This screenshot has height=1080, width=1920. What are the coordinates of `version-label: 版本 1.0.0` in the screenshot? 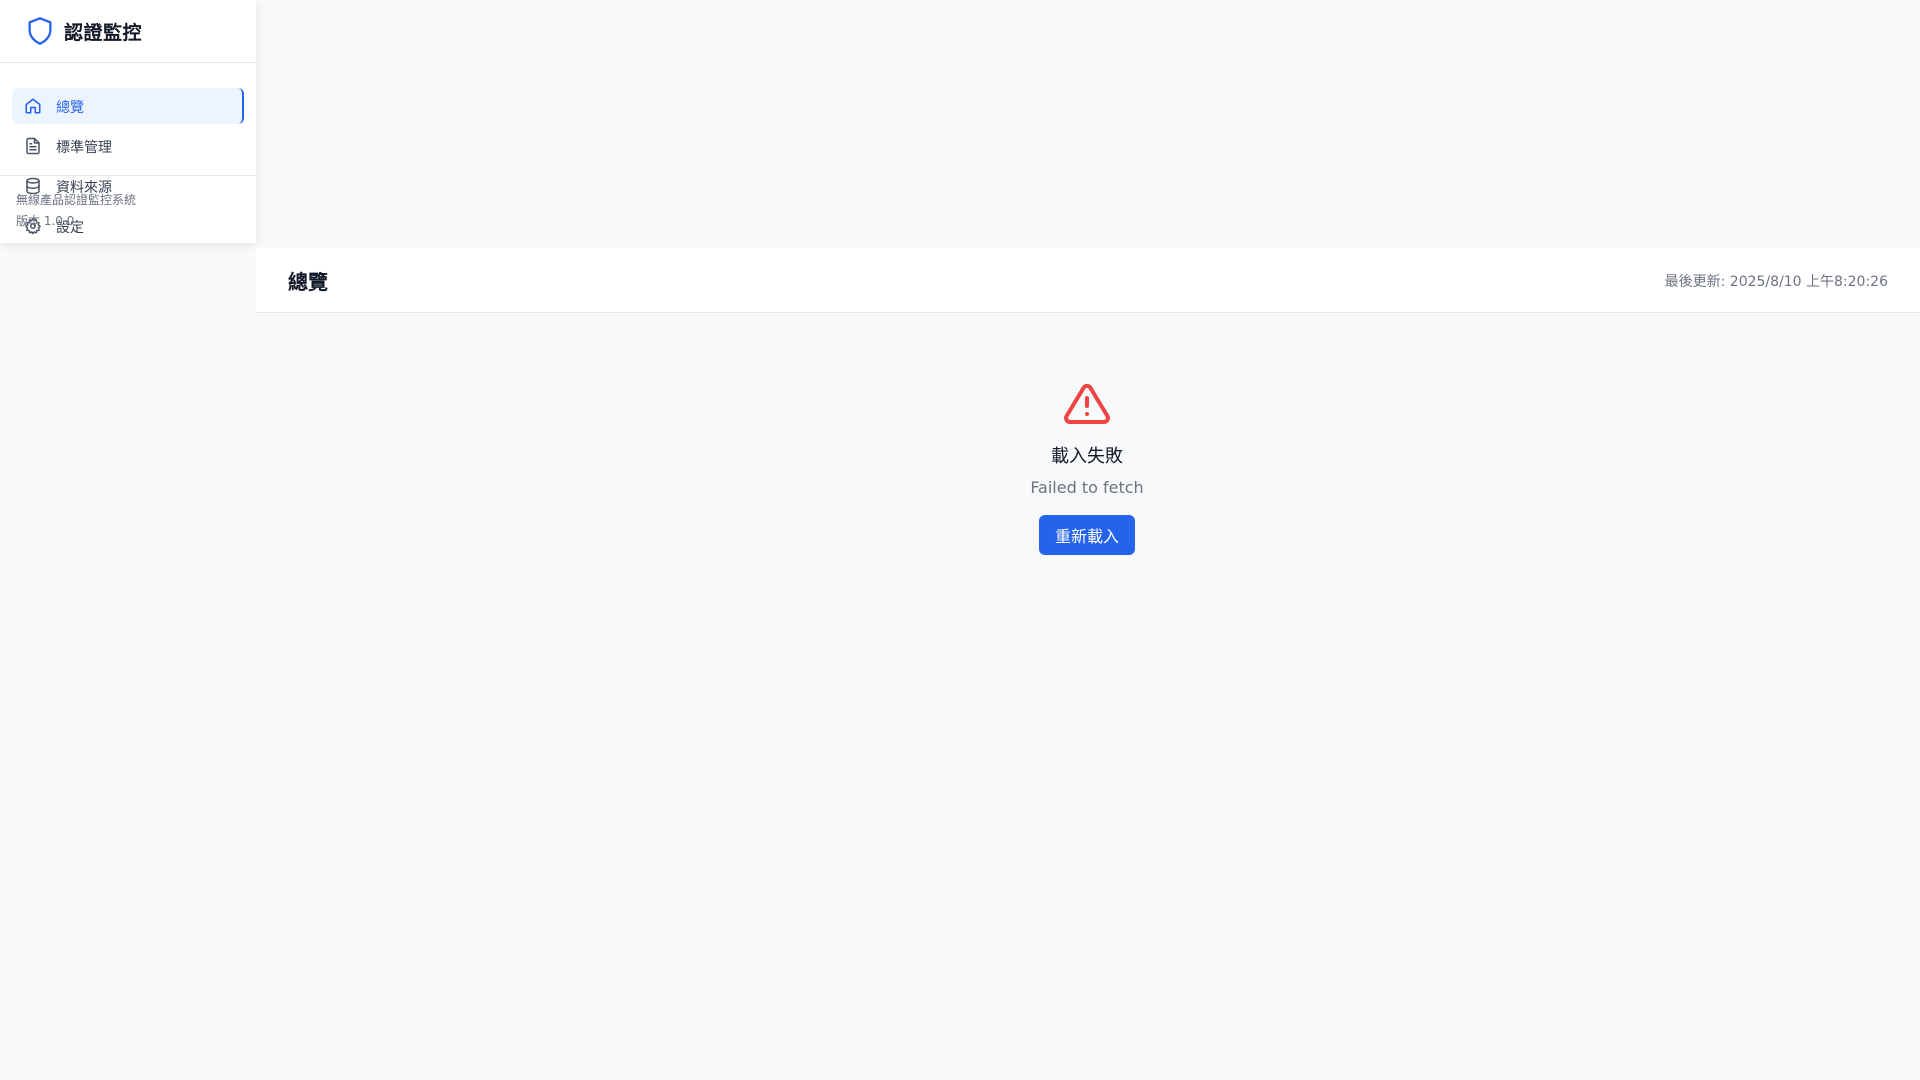 It's located at (45, 221).